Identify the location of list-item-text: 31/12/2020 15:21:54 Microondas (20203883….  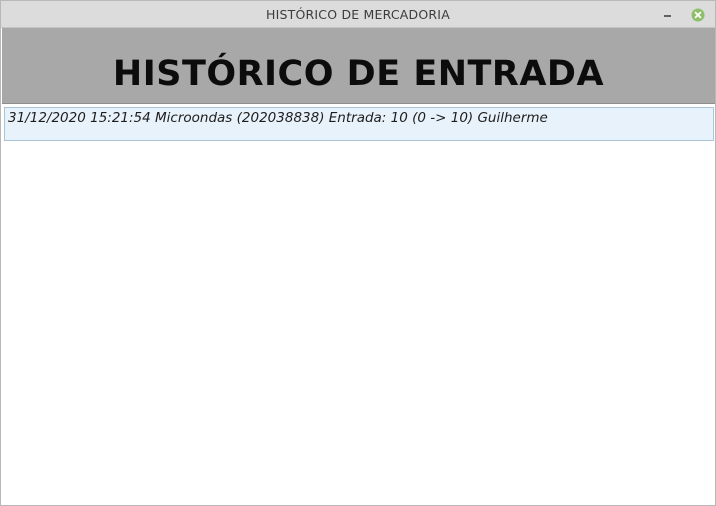
(278, 118).